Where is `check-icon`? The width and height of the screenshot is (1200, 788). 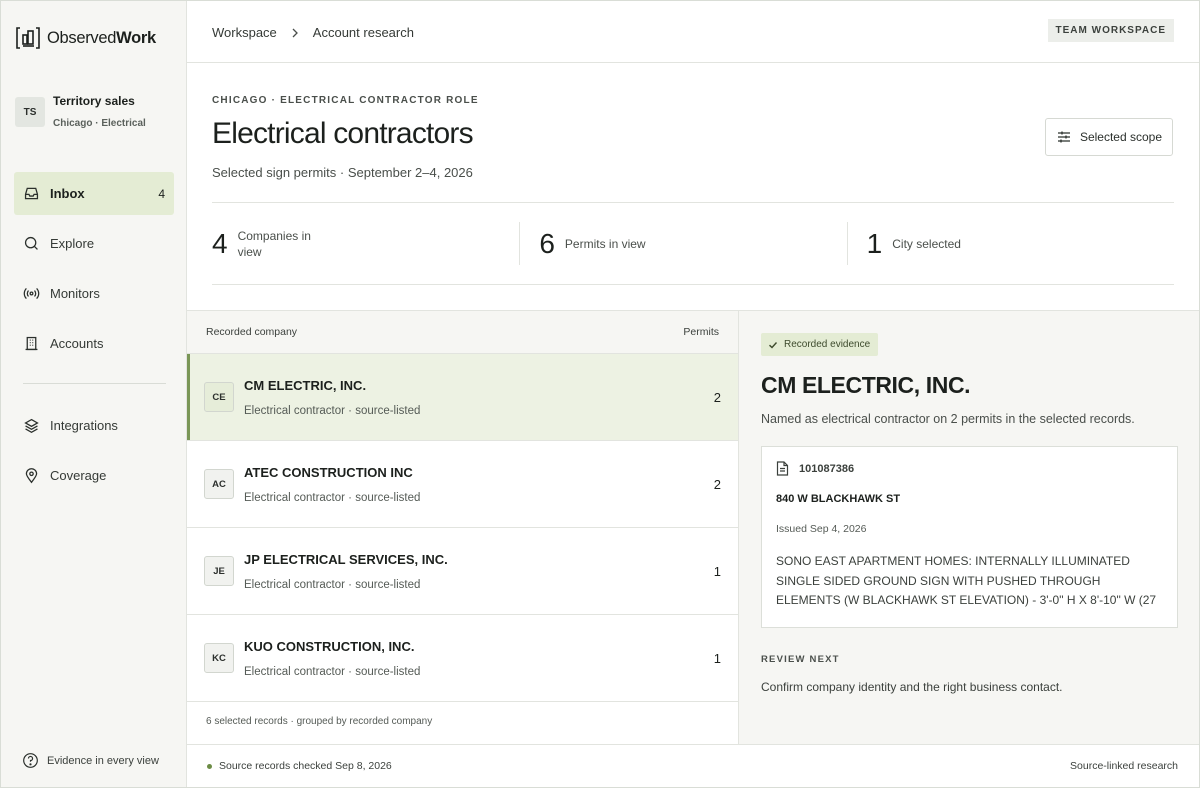
check-icon is located at coordinates (773, 344).